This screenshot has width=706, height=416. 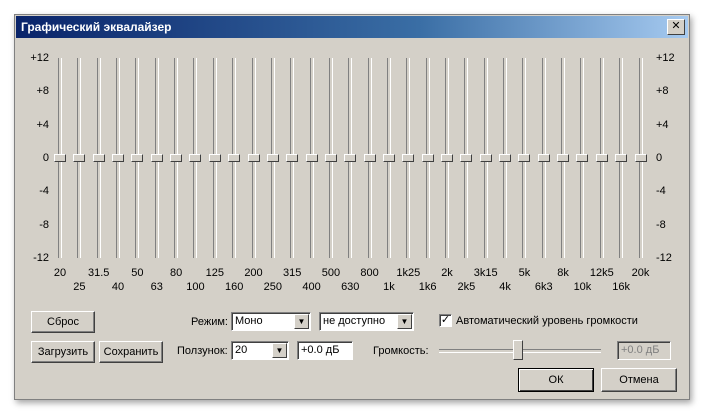 I want to click on db-scale-label-left: -12, so click(x=41, y=258).